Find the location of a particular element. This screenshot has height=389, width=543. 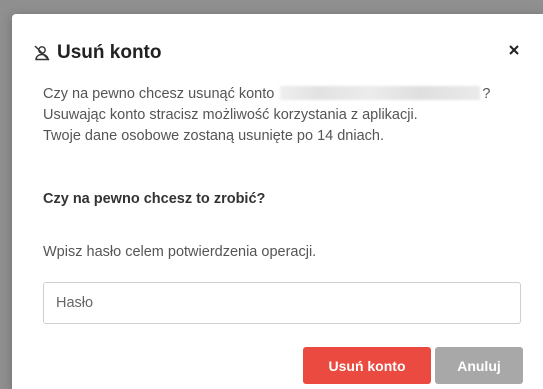

close-icon is located at coordinates (514, 50).